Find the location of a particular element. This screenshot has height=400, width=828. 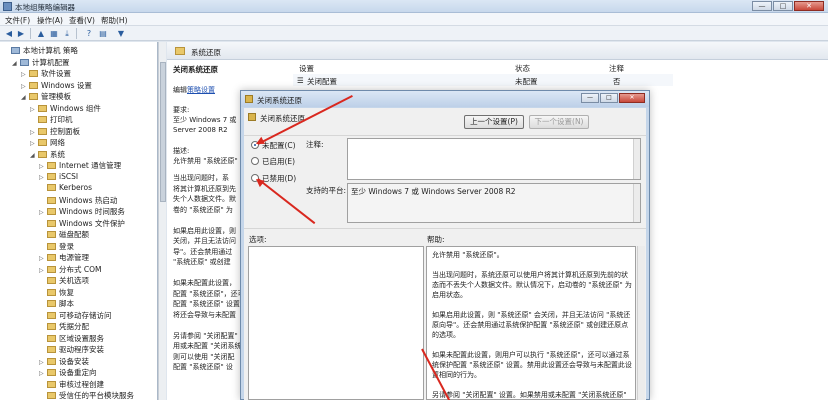

description-line: 如果未配置此设置， is located at coordinates (204, 283).